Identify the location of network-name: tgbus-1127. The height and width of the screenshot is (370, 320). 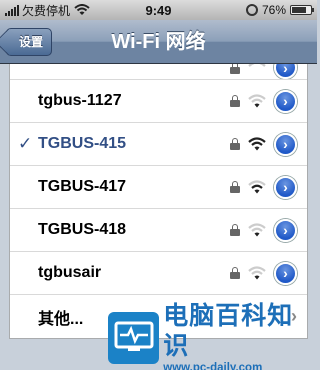
(80, 100).